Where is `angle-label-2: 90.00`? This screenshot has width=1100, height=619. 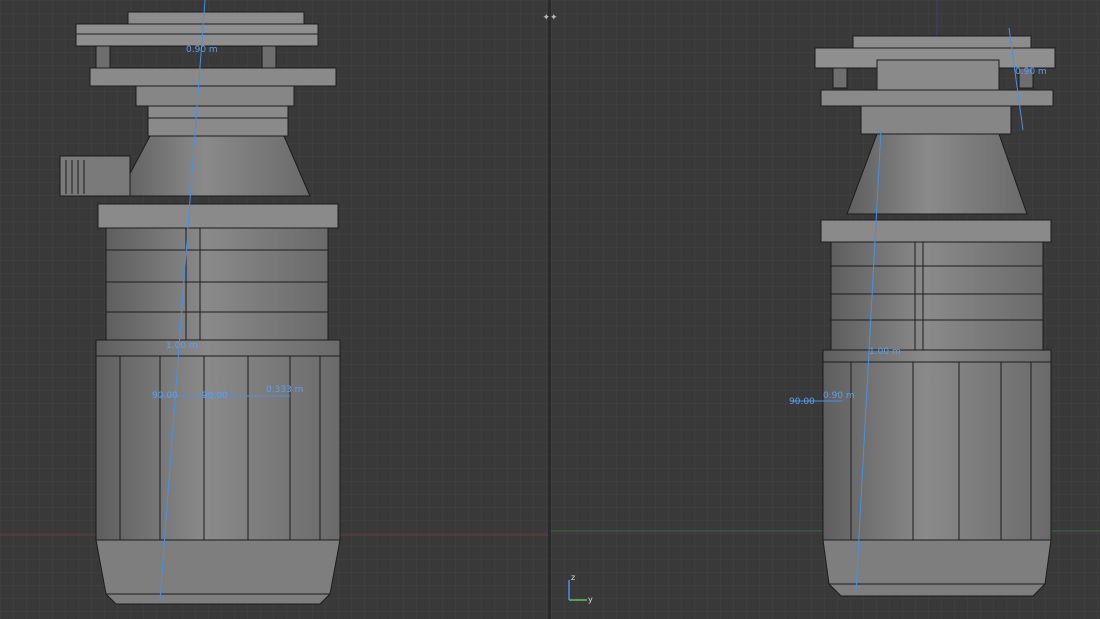
angle-label-2: 90.00 is located at coordinates (215, 396).